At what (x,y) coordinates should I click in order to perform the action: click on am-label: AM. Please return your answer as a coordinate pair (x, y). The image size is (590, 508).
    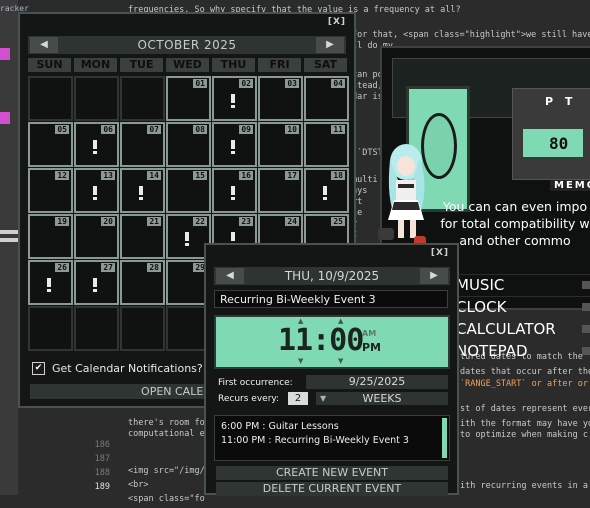
    Looking at the image, I should click on (369, 333).